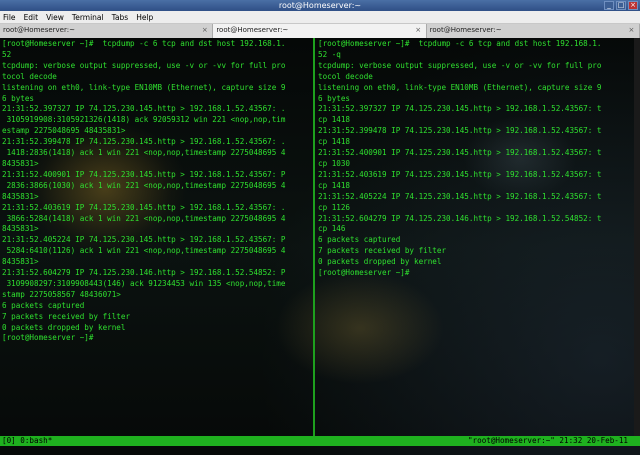 Image resolution: width=640 pixels, height=455 pixels. I want to click on terminal-line: cp 146, so click(332, 229).